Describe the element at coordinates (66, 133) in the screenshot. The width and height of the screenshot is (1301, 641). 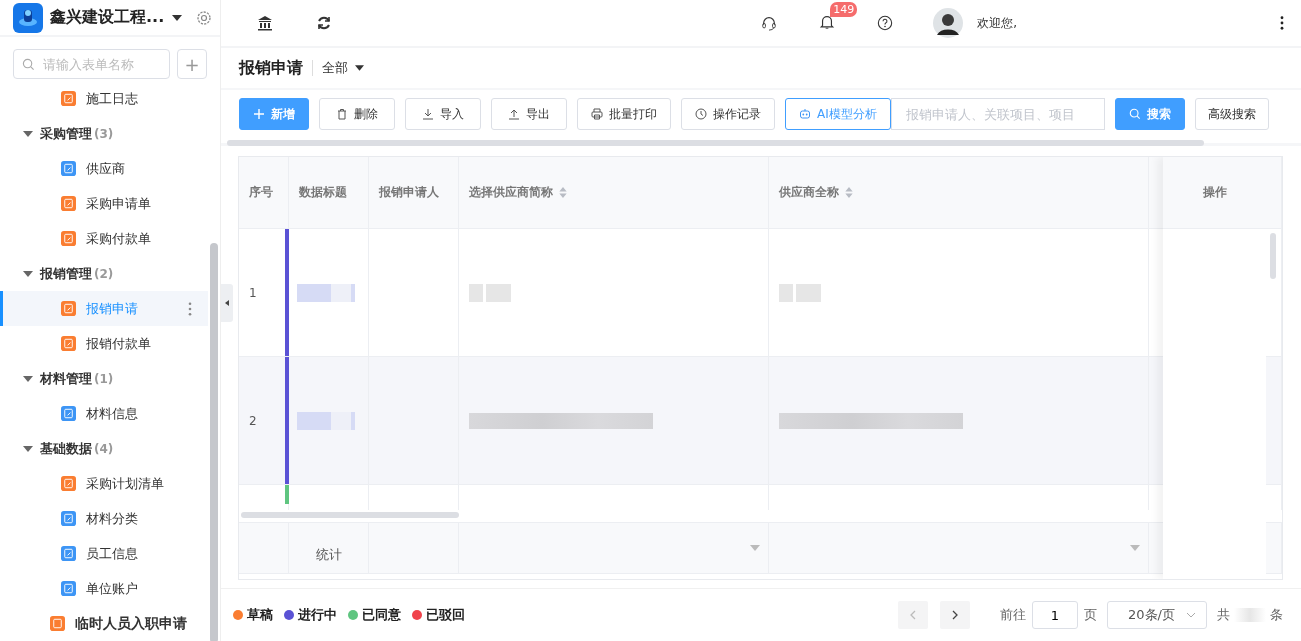
I see `group-label: 采购管理` at that location.